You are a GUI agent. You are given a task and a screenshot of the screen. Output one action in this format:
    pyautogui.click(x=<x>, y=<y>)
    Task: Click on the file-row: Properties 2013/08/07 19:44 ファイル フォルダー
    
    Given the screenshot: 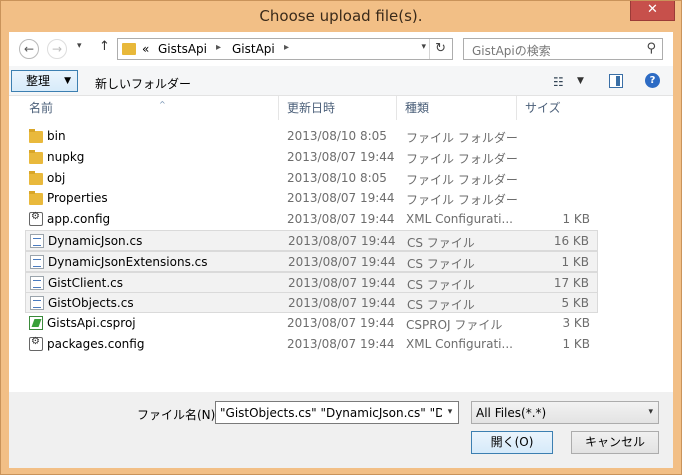 What is the action you would take?
    pyautogui.click(x=311, y=198)
    